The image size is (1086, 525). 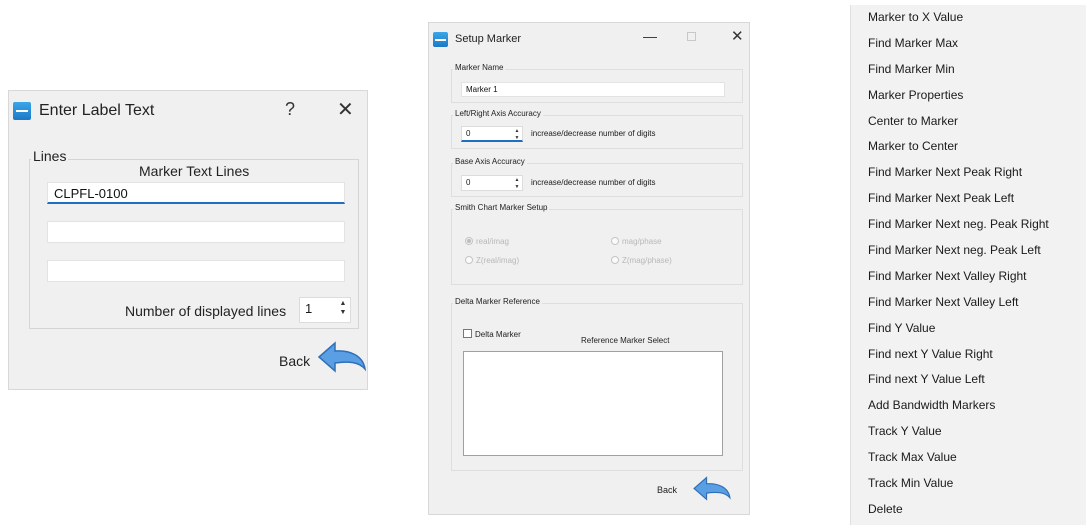 I want to click on num-lines-spinbox: 1 ▲ ▼, so click(x=325, y=310).